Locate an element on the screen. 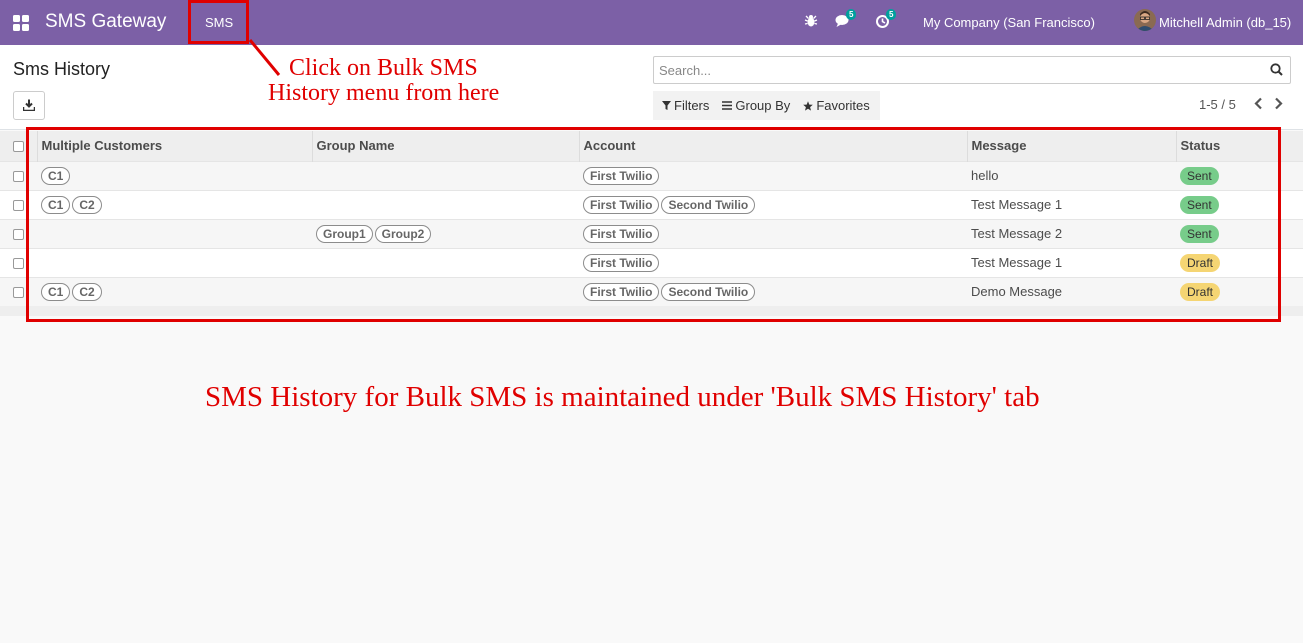  menu-sms: SMS is located at coordinates (219, 22).